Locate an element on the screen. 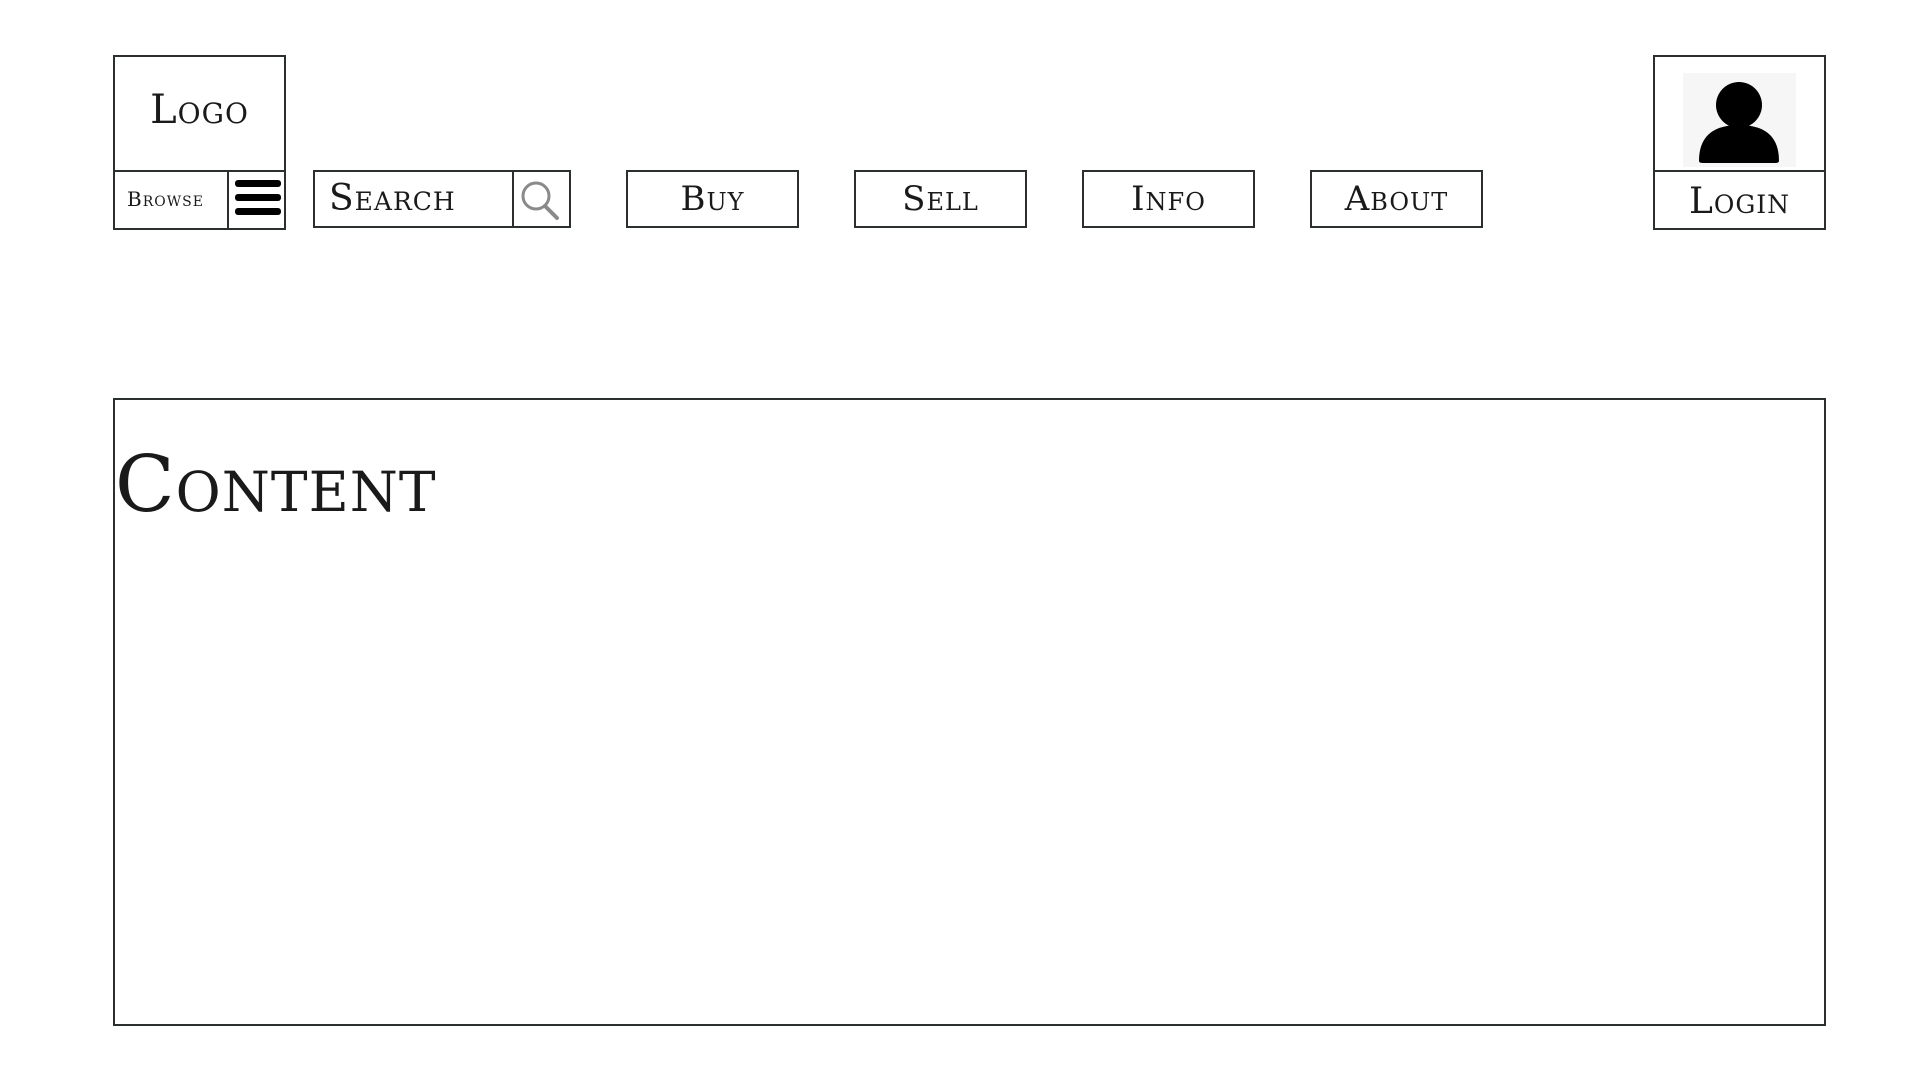 The image size is (1920, 1080). nav-button-sell: Sell is located at coordinates (940, 199).